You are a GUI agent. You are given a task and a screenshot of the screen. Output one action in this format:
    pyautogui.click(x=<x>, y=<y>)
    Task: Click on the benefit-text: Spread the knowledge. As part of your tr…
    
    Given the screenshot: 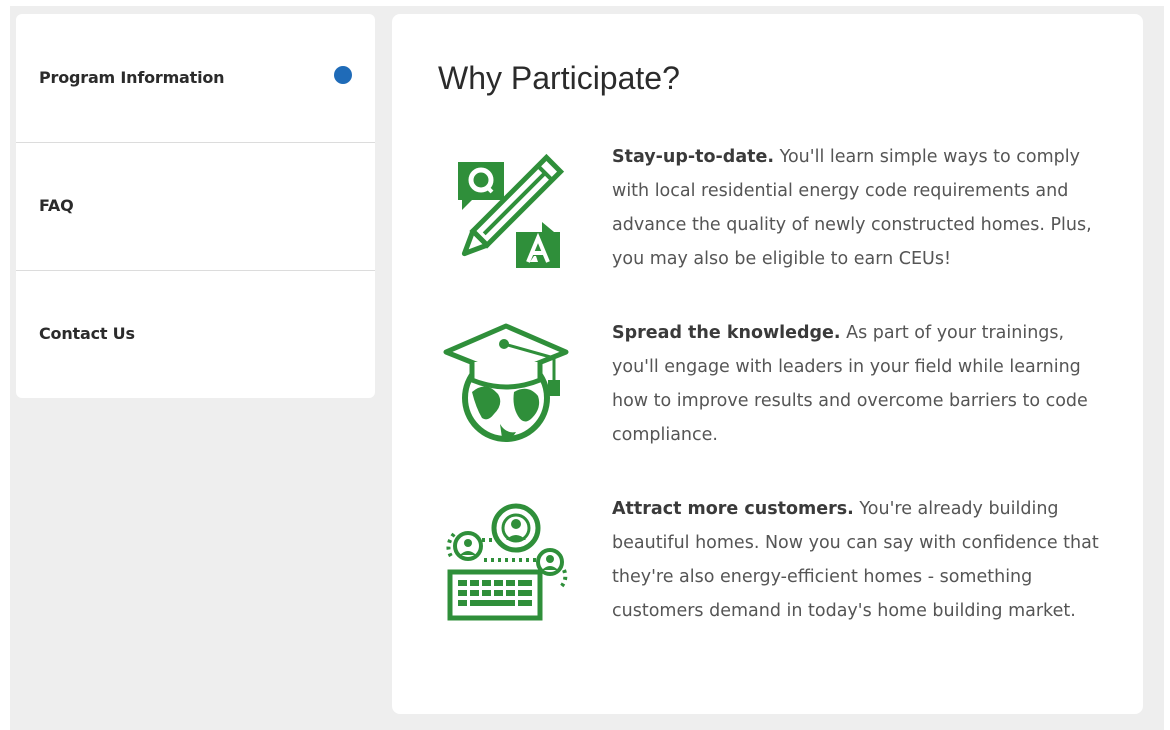 What is the action you would take?
    pyautogui.click(x=862, y=384)
    